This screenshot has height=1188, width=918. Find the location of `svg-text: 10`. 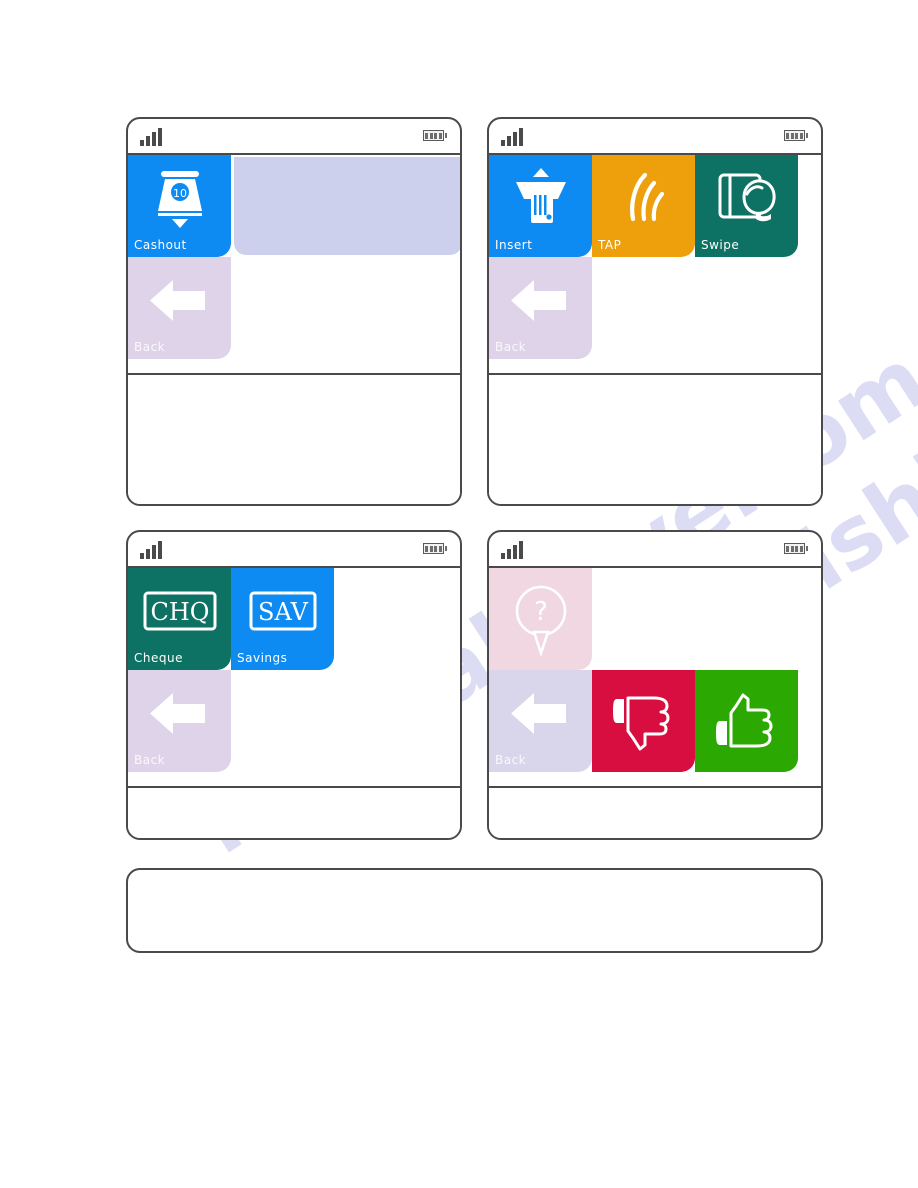

svg-text: 10 is located at coordinates (180, 193).